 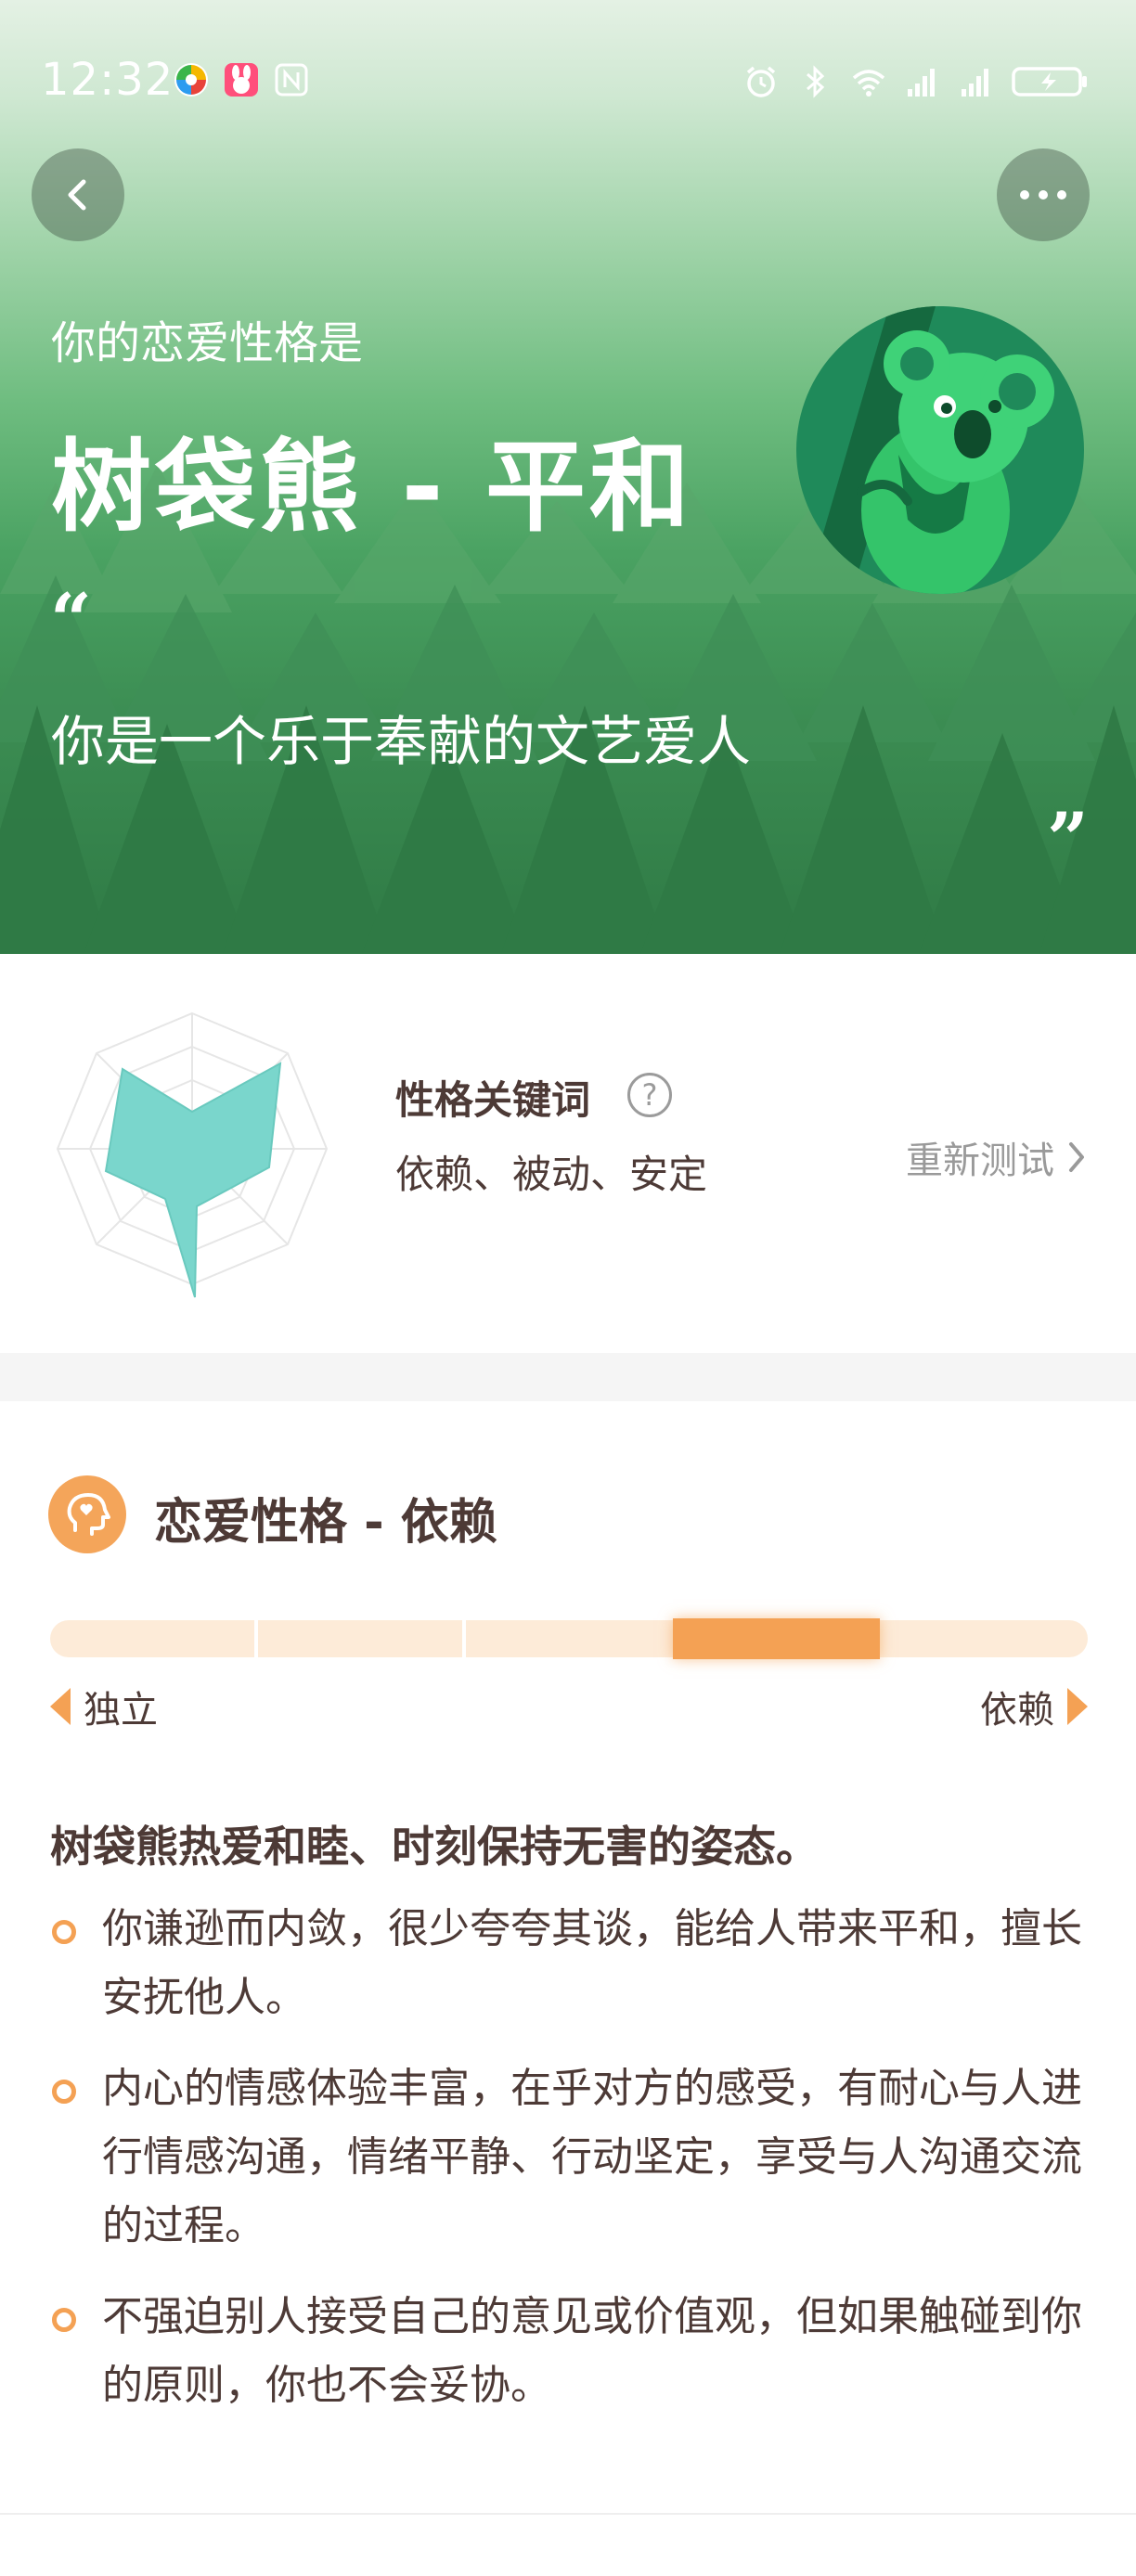 What do you see at coordinates (434, 1847) in the screenshot?
I see `summary-heading: 树袋熊热爱和睦、时刻保持无害的姿态。` at bounding box center [434, 1847].